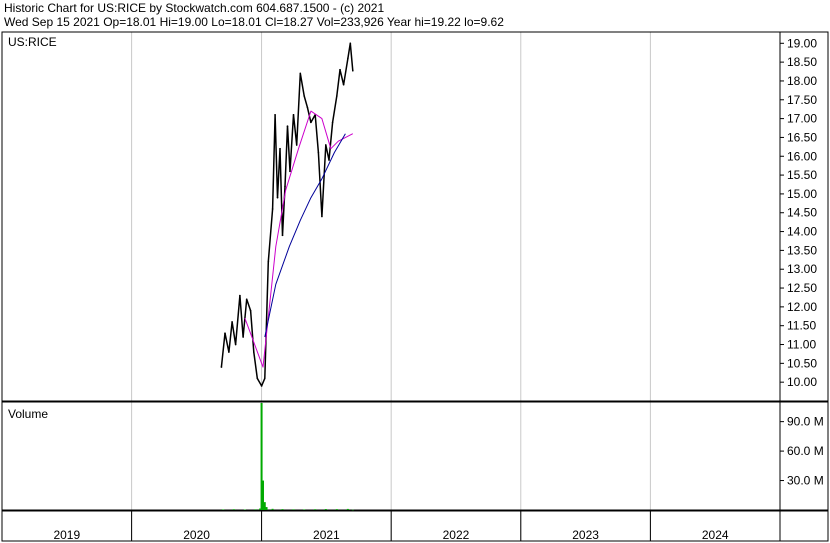 This screenshot has height=543, width=830. What do you see at coordinates (28, 414) in the screenshot?
I see `volume-panel-title: Volume` at bounding box center [28, 414].